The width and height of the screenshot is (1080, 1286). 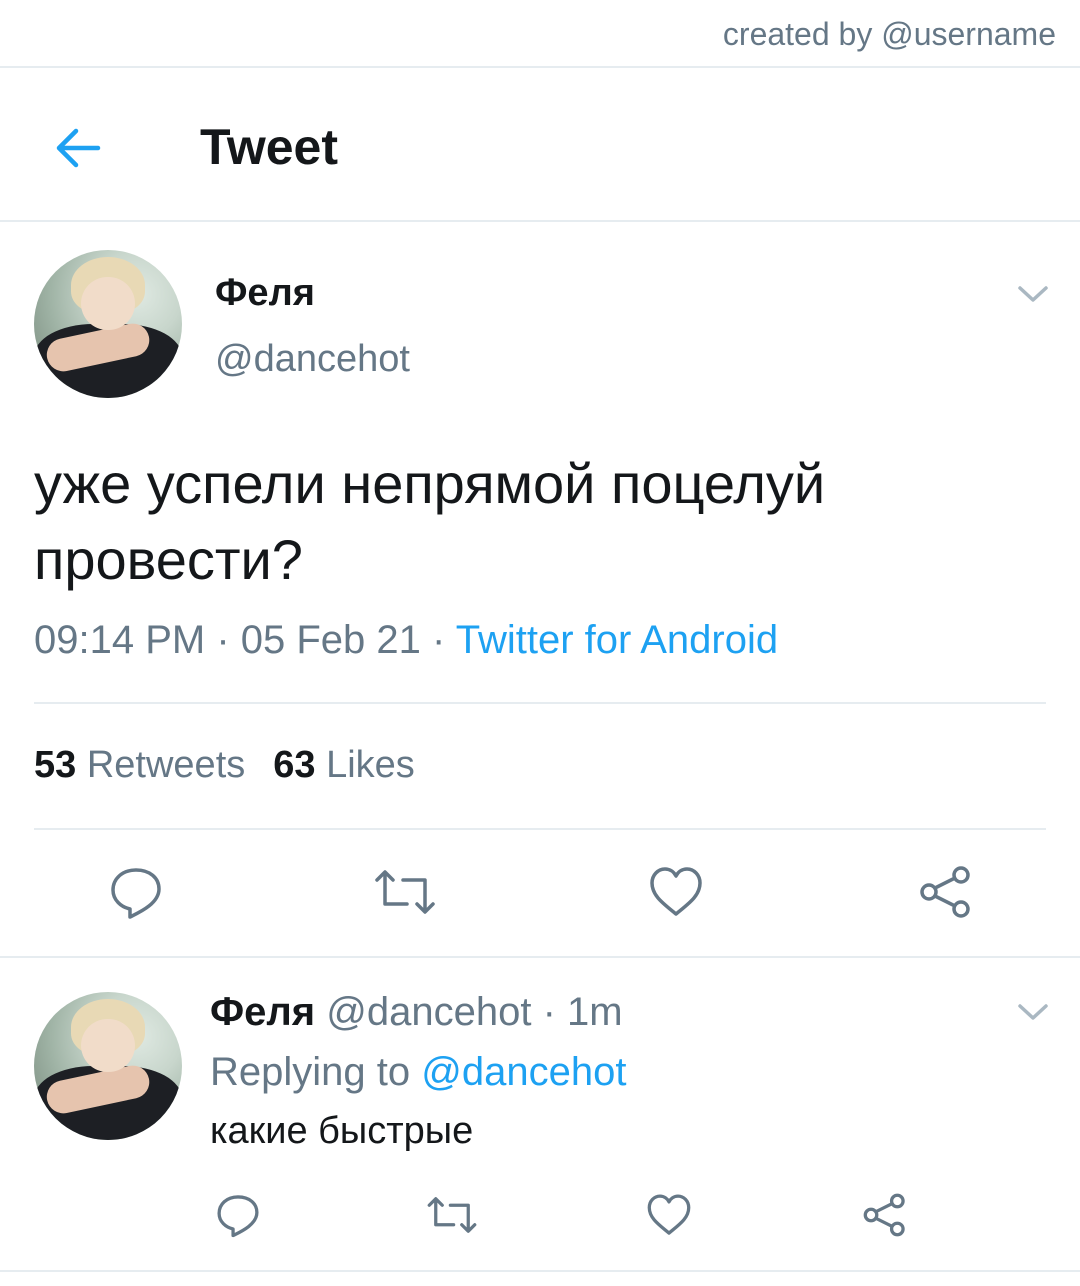 I want to click on replying-to-label: Replying to, so click(x=316, y=1072).